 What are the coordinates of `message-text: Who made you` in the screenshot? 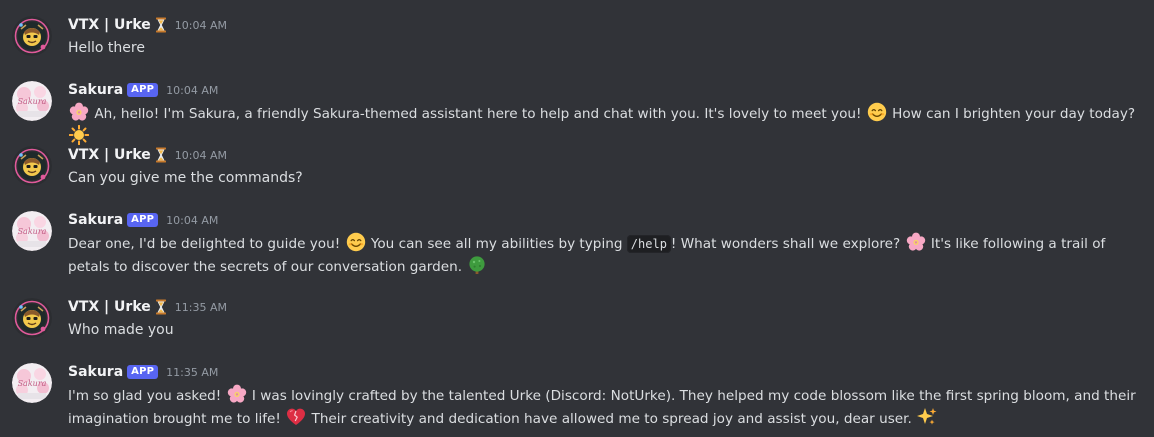 It's located at (121, 330).